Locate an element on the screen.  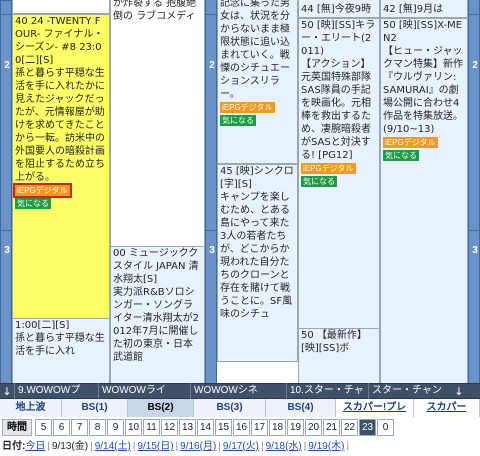
tab-skyperfect: スカパー is located at coordinates (447, 408).